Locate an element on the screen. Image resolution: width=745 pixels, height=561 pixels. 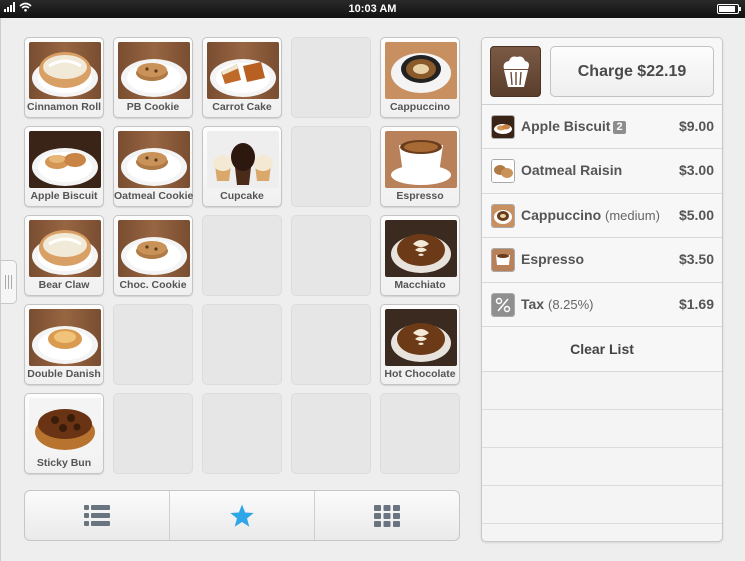
status-time: 10:03 AM is located at coordinates (372, 9).